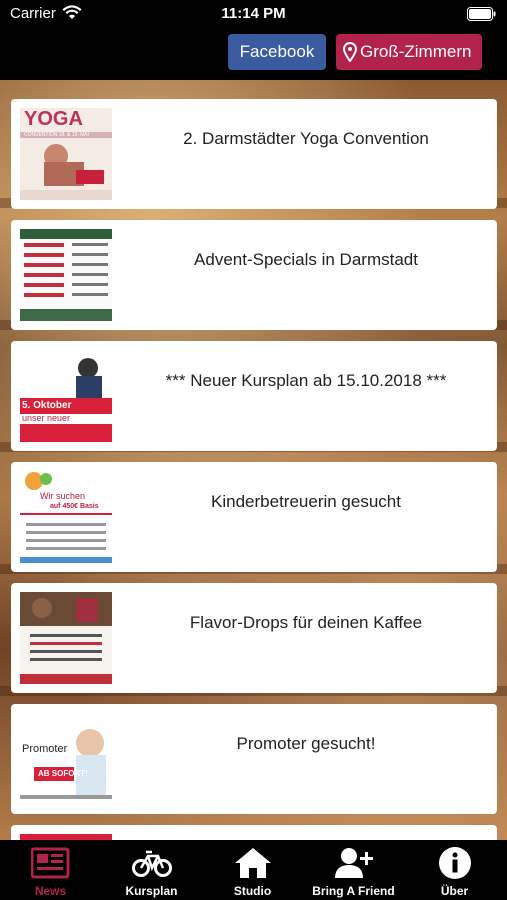 The height and width of the screenshot is (900, 507). I want to click on tab-news: News, so click(50, 870).